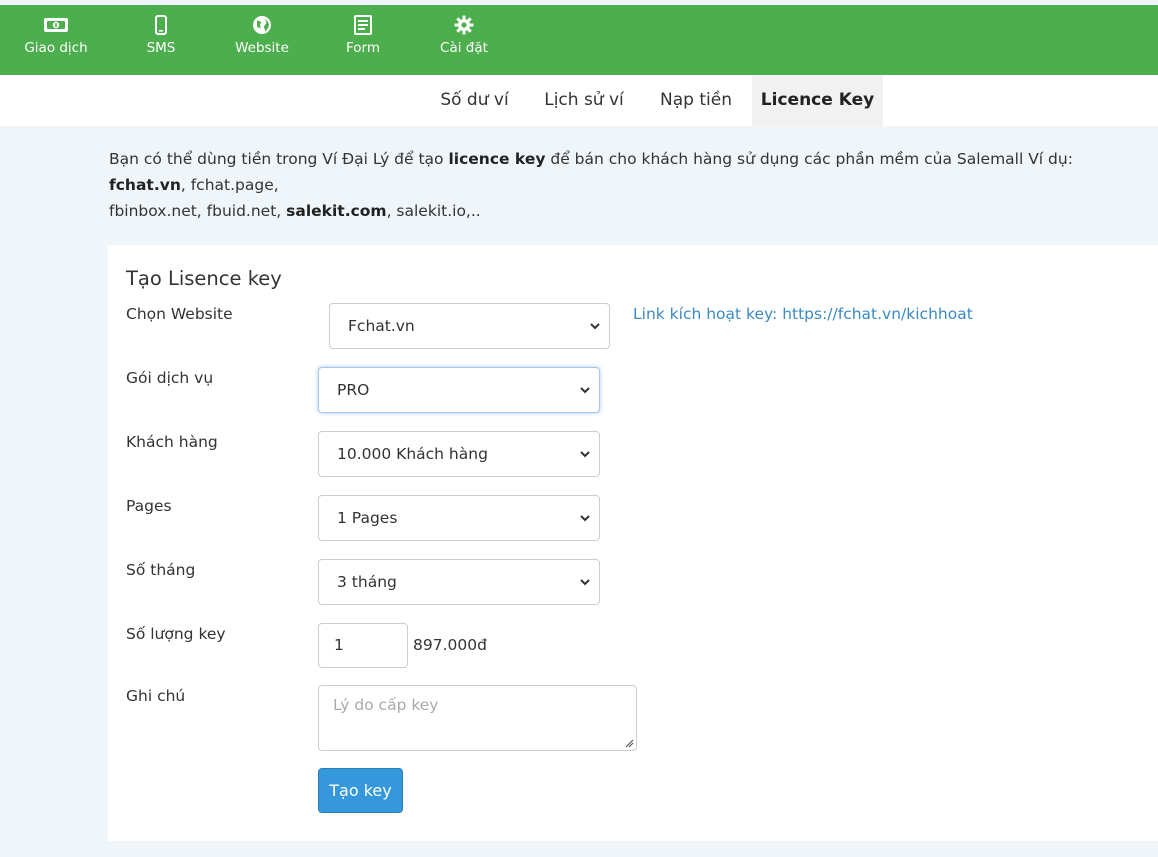  Describe the element at coordinates (336, 211) in the screenshot. I see `intro-bold: salekit.com` at that location.